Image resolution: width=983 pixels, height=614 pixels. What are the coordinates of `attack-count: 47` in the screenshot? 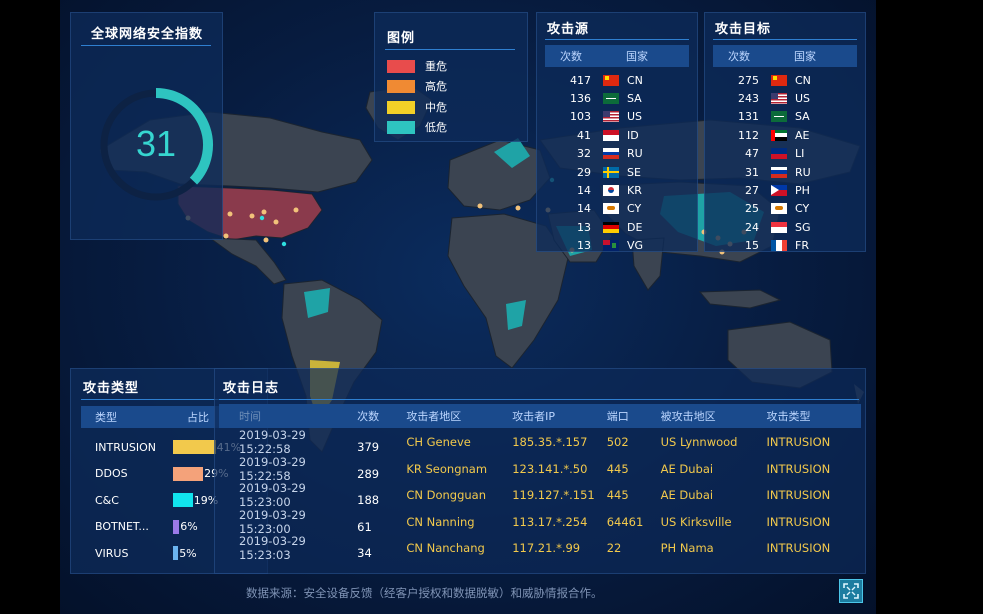 It's located at (752, 154).